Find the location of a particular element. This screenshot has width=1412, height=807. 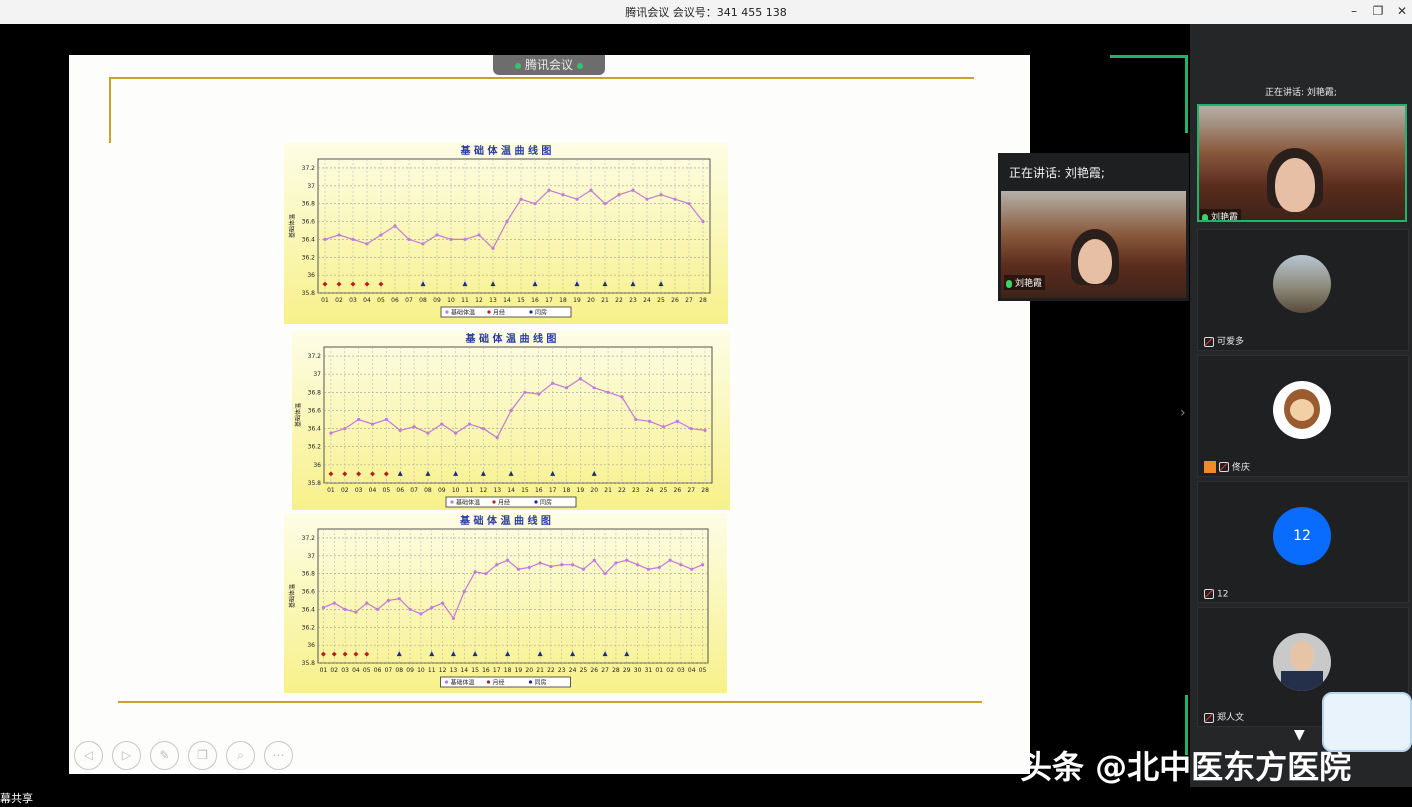

y-tick-label: 36.6 is located at coordinates (309, 592).